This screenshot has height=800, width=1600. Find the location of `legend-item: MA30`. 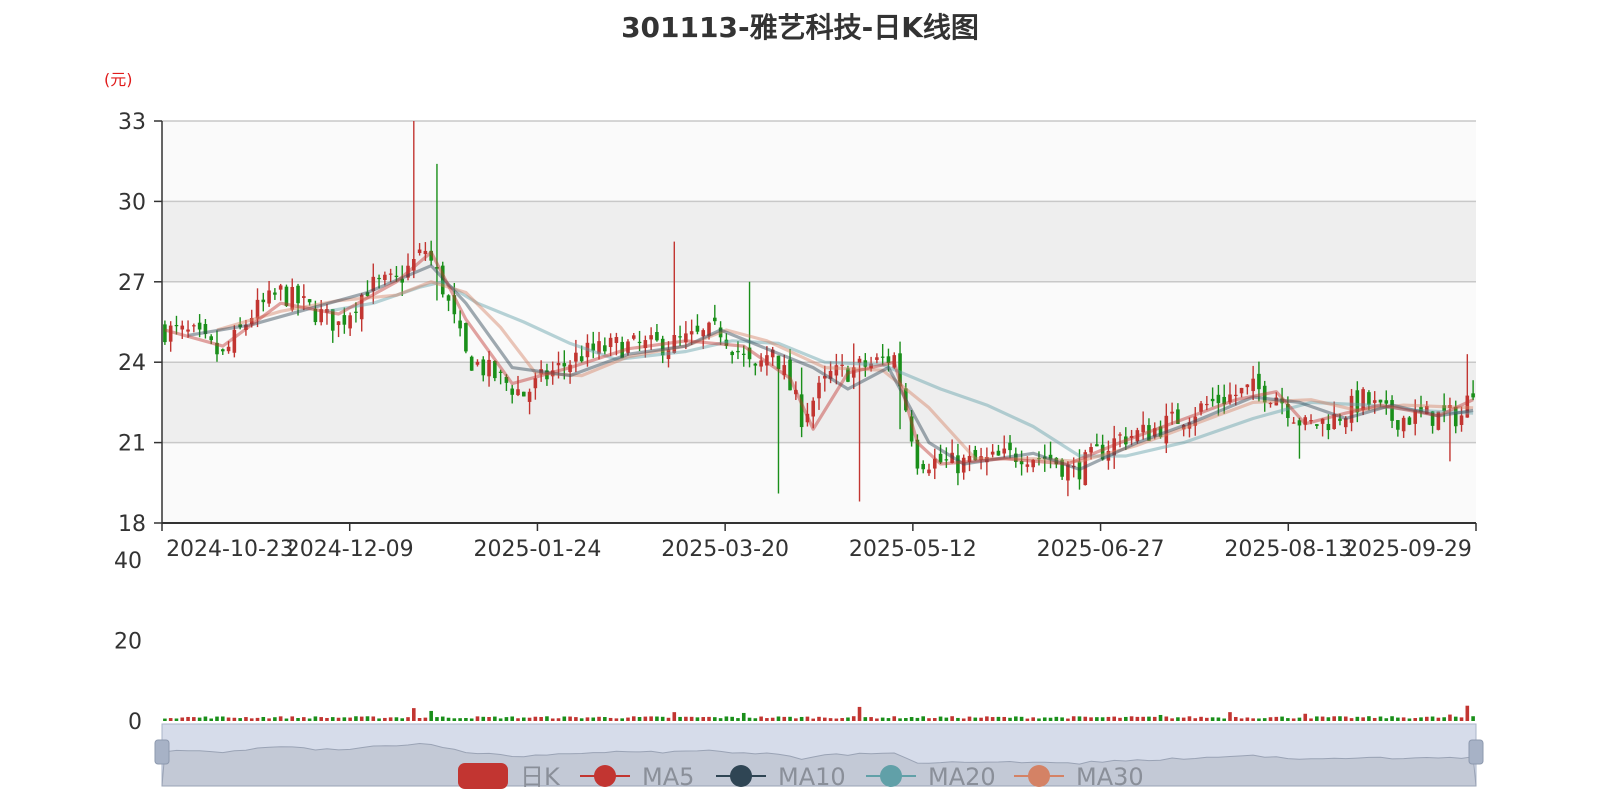

legend-item: MA30 is located at coordinates (1079, 777).